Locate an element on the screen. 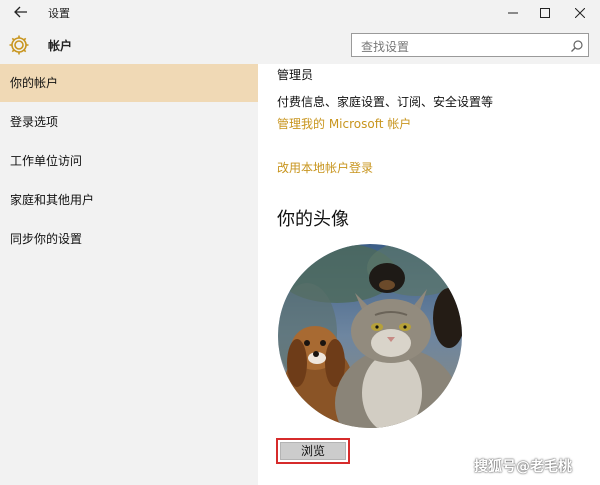  sidebar-item-family-other-users: 家庭和其他用户 is located at coordinates (129, 200).